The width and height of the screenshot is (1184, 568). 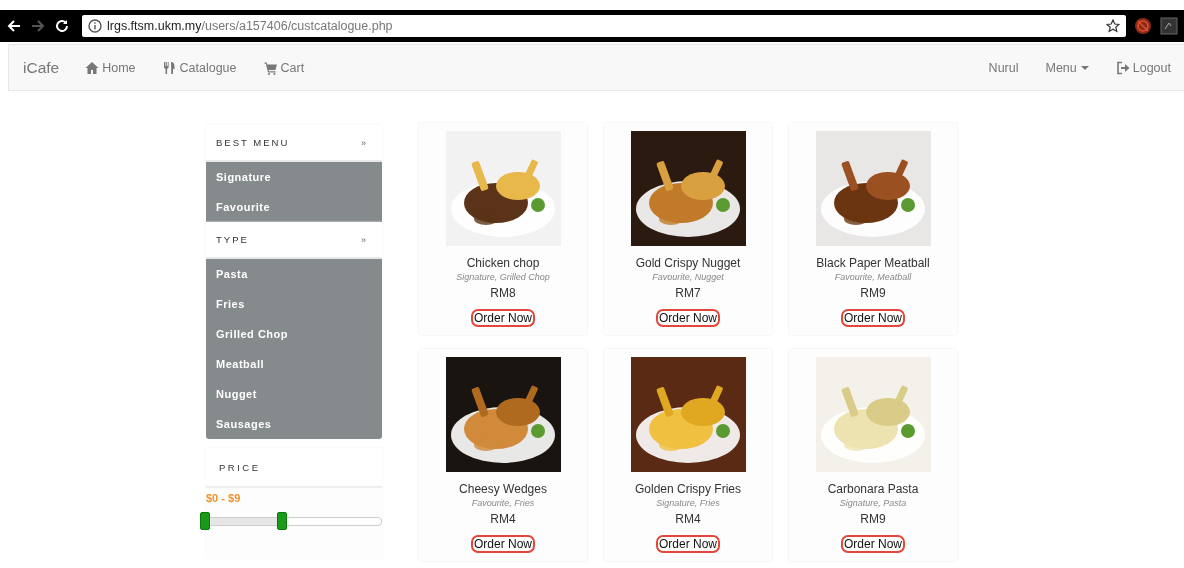 I want to click on product-tags: Favourite, Nugget, so click(x=688, y=277).